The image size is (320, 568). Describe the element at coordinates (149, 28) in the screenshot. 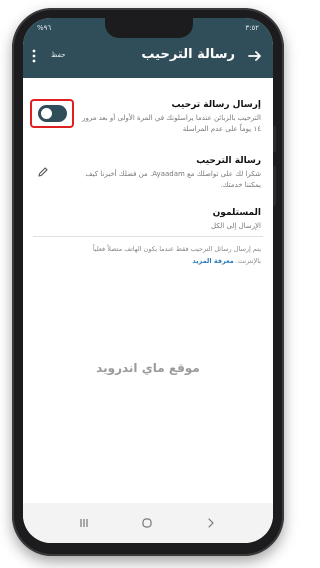

I see `camera-notch` at that location.